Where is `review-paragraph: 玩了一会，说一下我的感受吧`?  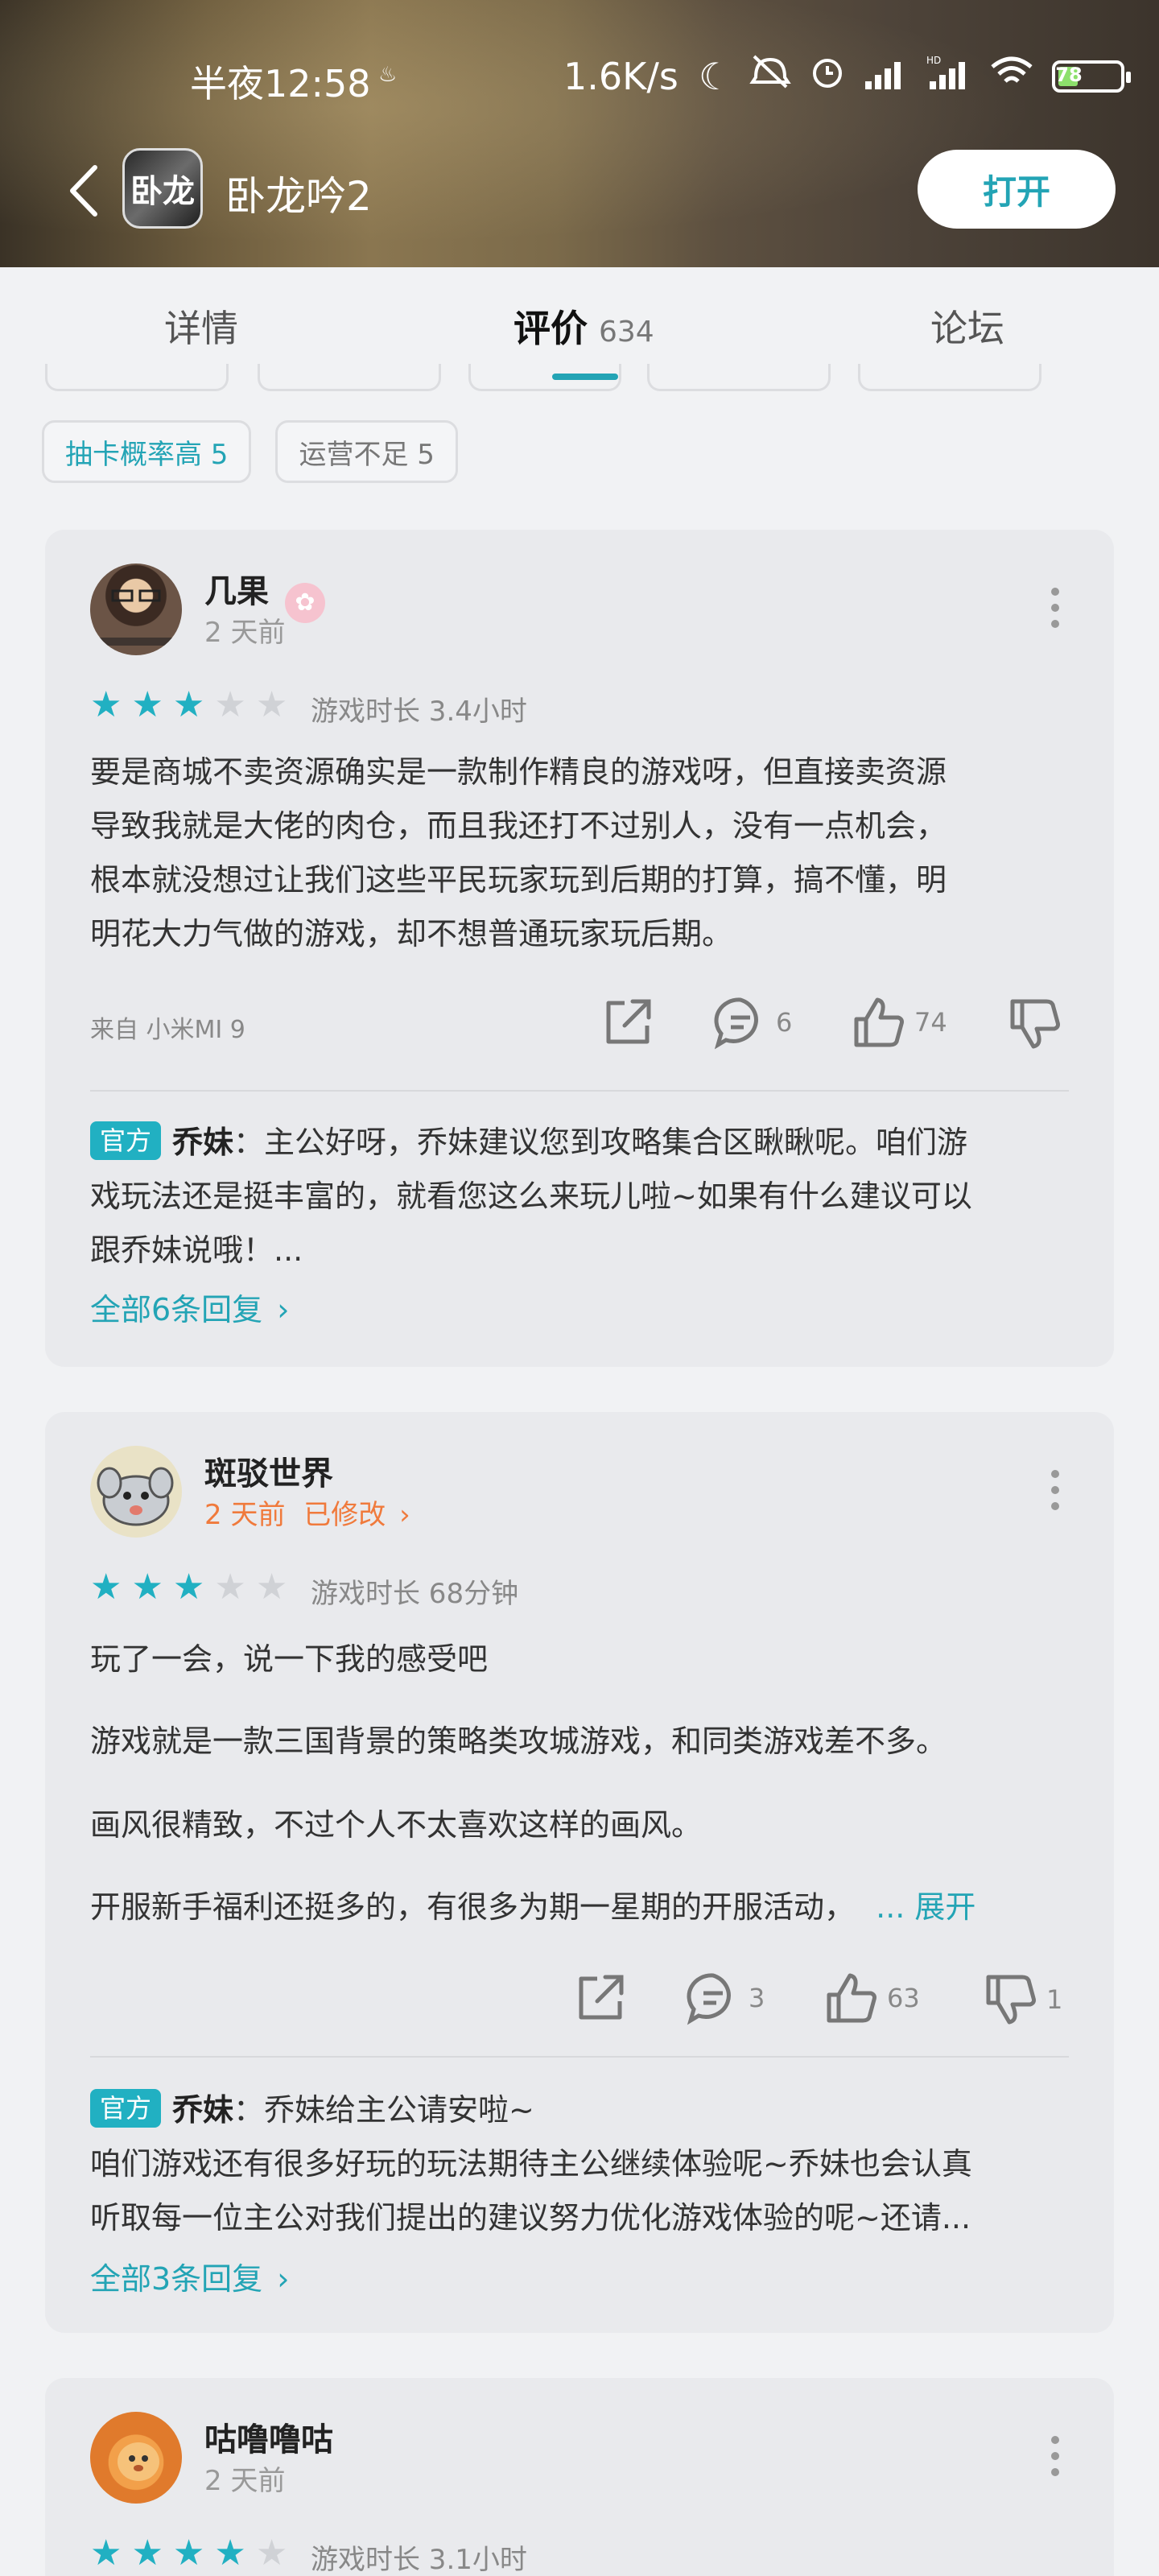
review-paragraph: 玩了一会，说一下我的感受吧 is located at coordinates (289, 1659).